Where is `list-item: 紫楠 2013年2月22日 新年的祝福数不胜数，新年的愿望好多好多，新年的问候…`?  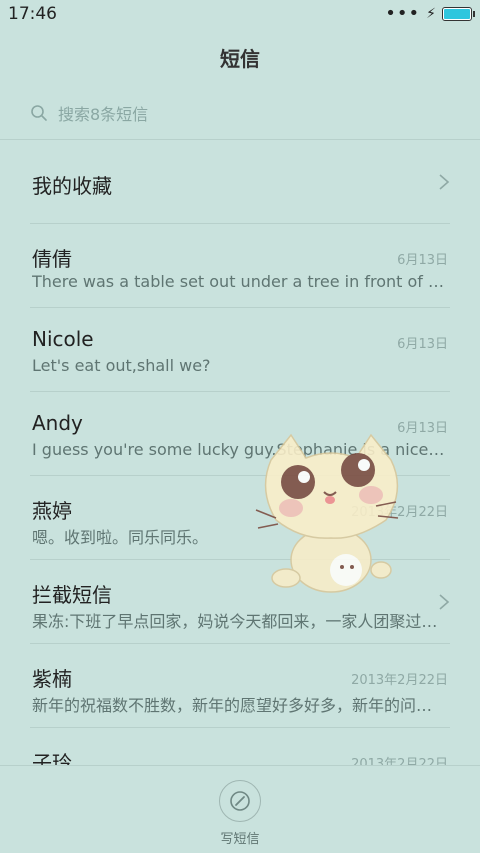
list-item: 紫楠 2013年2月22日 新年的祝福数不胜数，新年的愿望好多好多，新年的问候… is located at coordinates (240, 686).